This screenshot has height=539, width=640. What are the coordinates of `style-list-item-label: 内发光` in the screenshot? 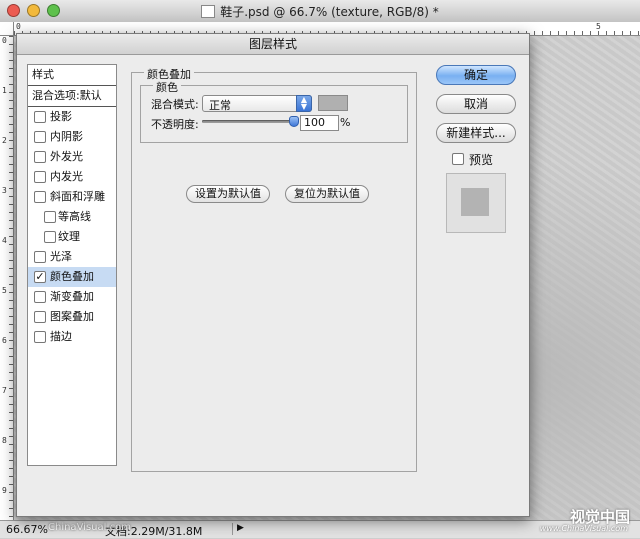 It's located at (66, 176).